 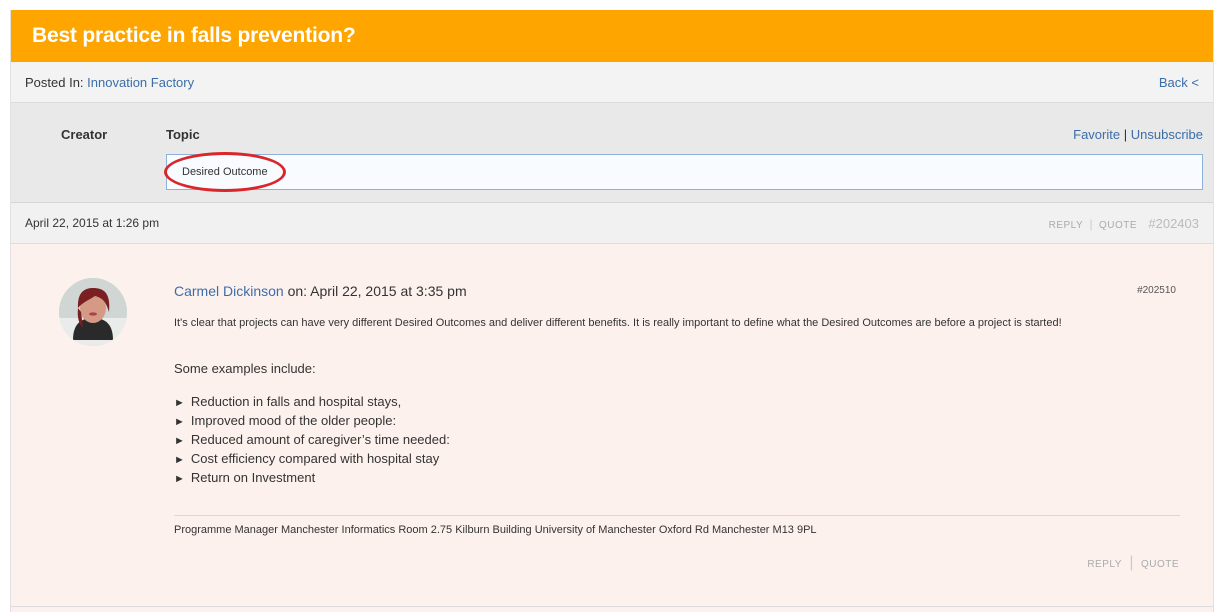 I want to click on topic-value: Desired Outcome, so click(x=225, y=172).